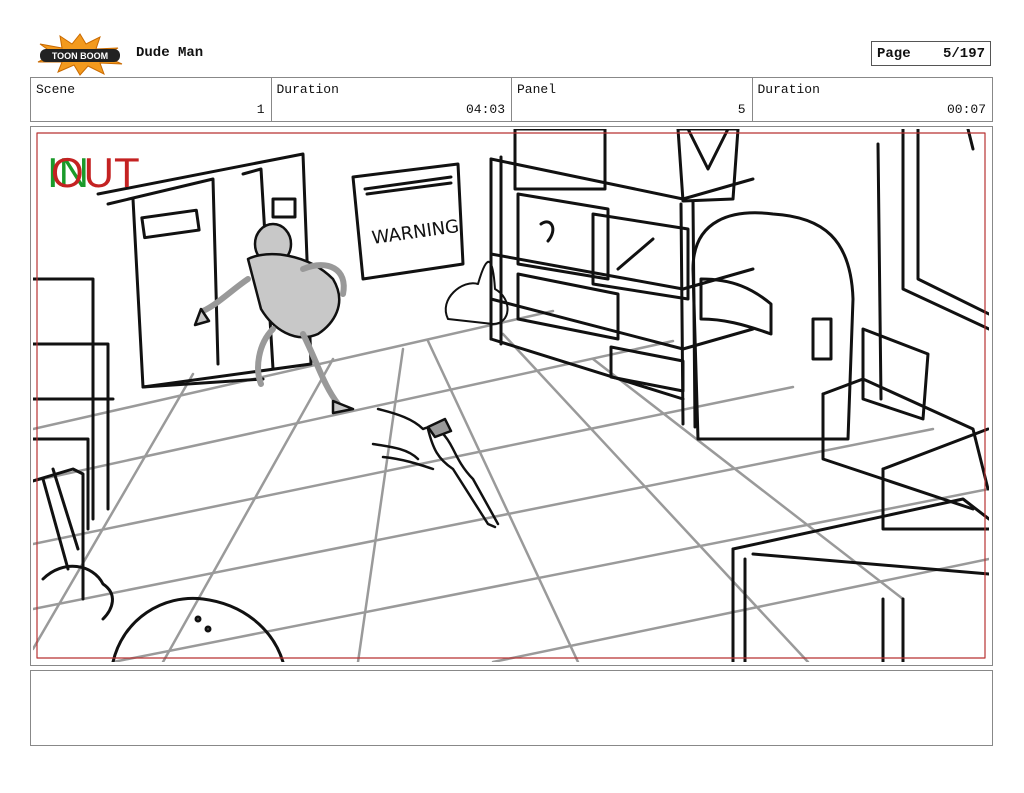  I want to click on panel-label: Panel, so click(537, 89).